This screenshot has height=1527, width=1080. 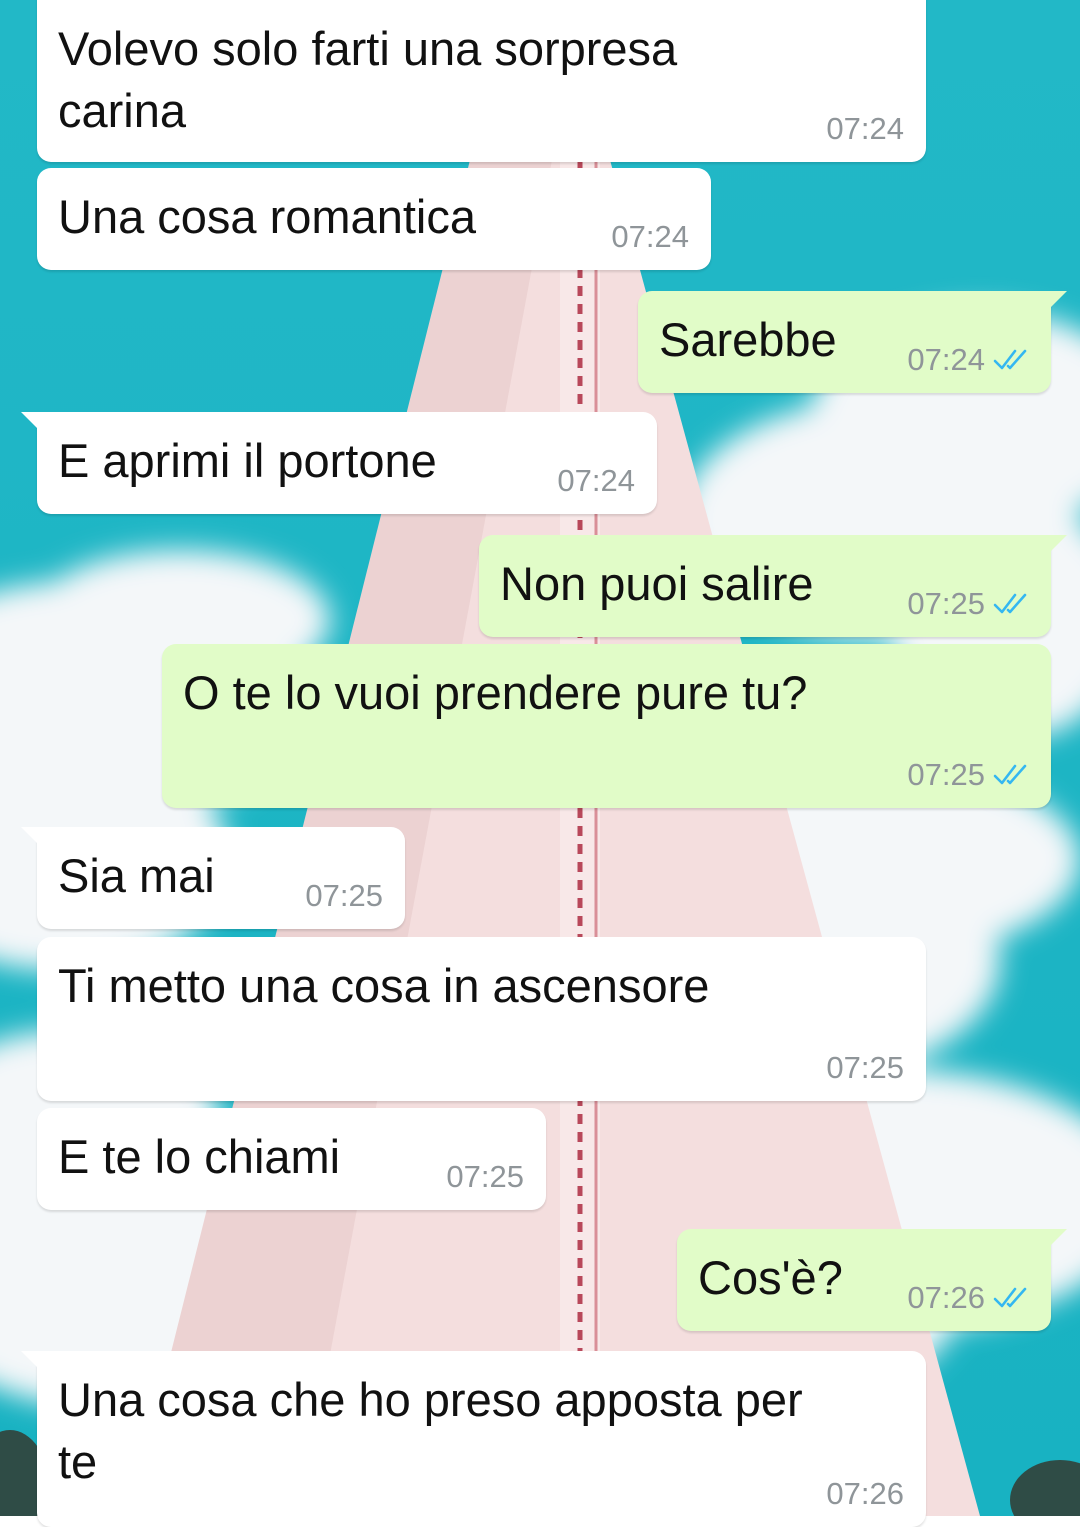 What do you see at coordinates (852, 342) in the screenshot?
I see `outgoing-message-bubble: Sarebbe 07:24` at bounding box center [852, 342].